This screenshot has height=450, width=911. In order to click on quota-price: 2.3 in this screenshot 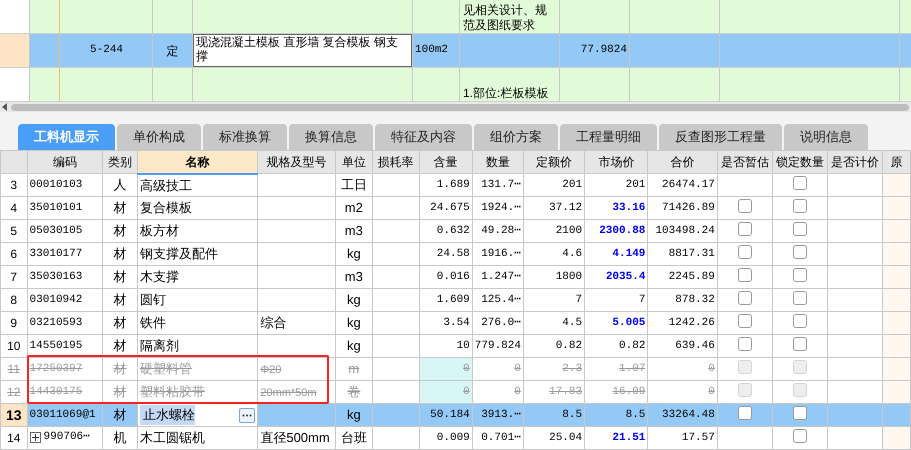, I will do `click(554, 369)`.